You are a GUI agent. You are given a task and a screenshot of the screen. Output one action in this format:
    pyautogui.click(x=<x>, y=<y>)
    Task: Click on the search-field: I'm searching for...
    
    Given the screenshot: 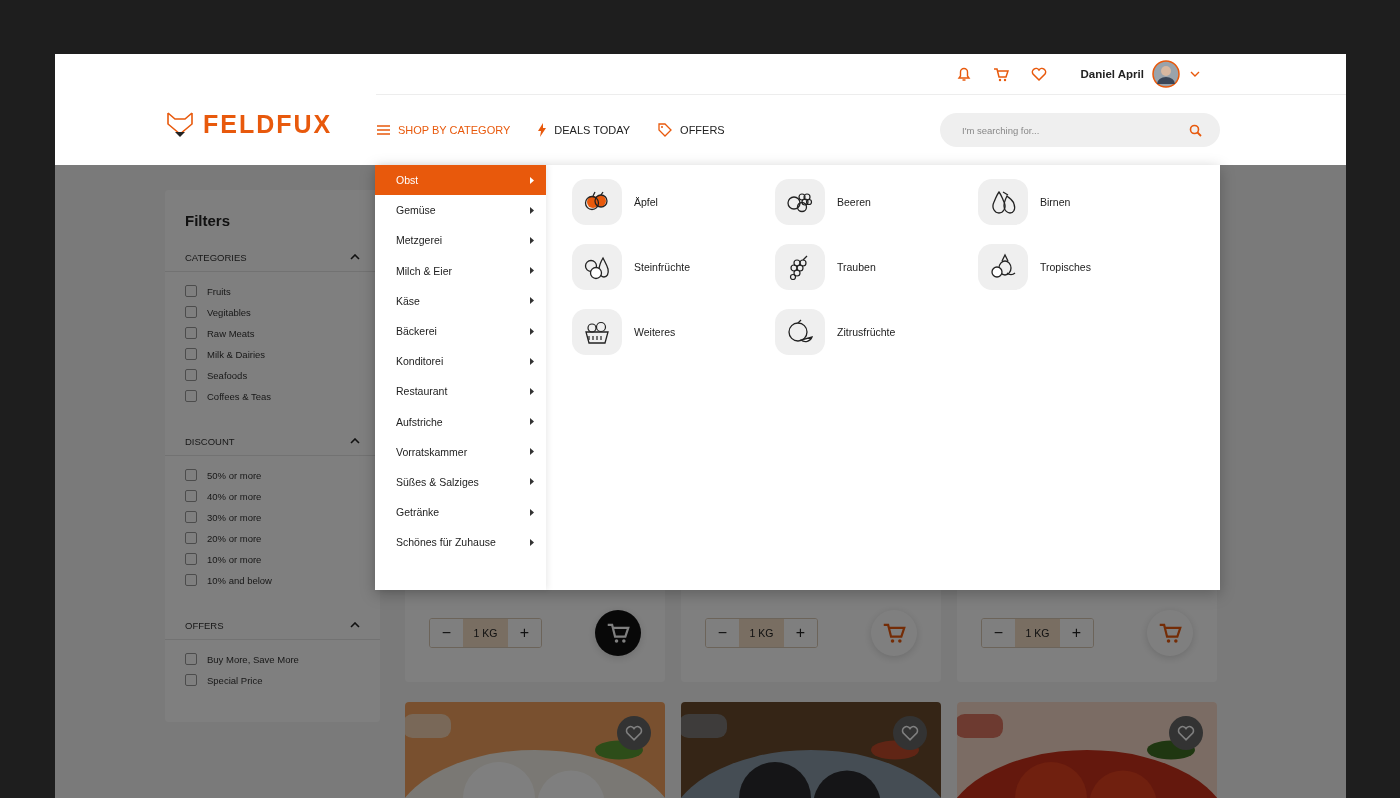 What is the action you would take?
    pyautogui.click(x=1080, y=130)
    